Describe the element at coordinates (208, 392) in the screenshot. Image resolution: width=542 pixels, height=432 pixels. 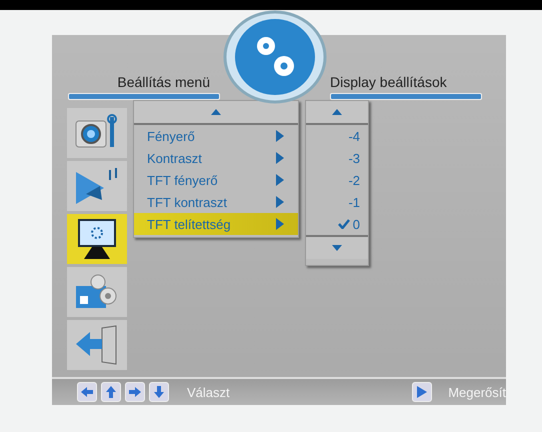
I see `select-hint: Választ` at that location.